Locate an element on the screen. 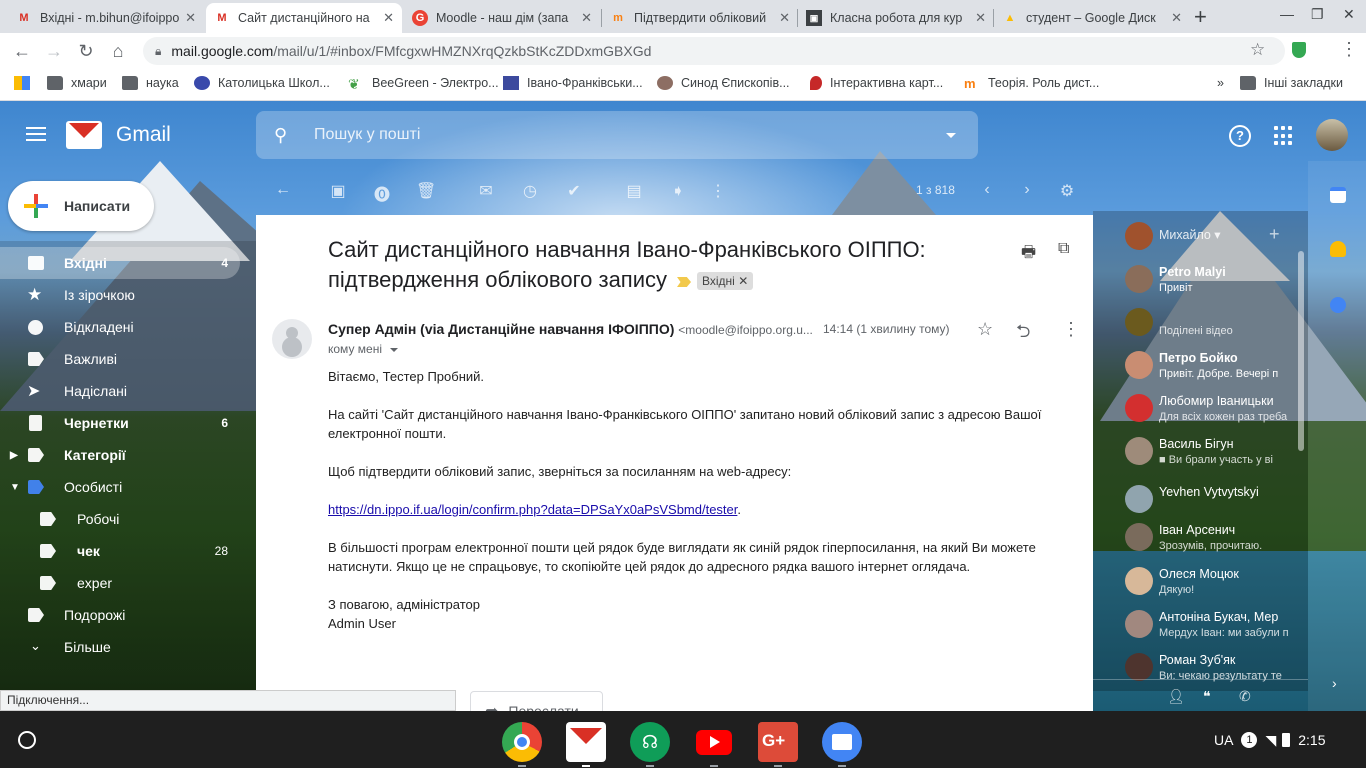  star-icon: ☆ is located at coordinates (985, 329).